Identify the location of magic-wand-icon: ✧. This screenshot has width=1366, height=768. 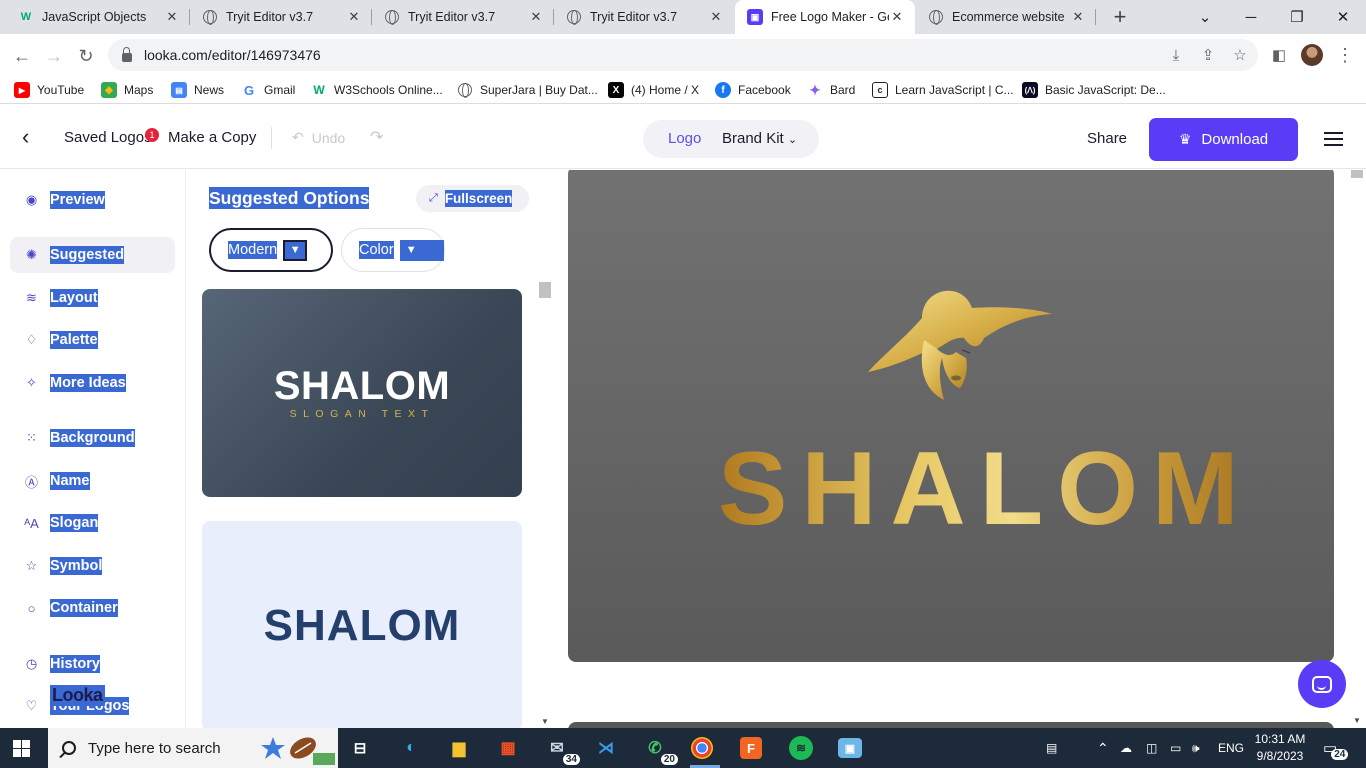
(31, 382).